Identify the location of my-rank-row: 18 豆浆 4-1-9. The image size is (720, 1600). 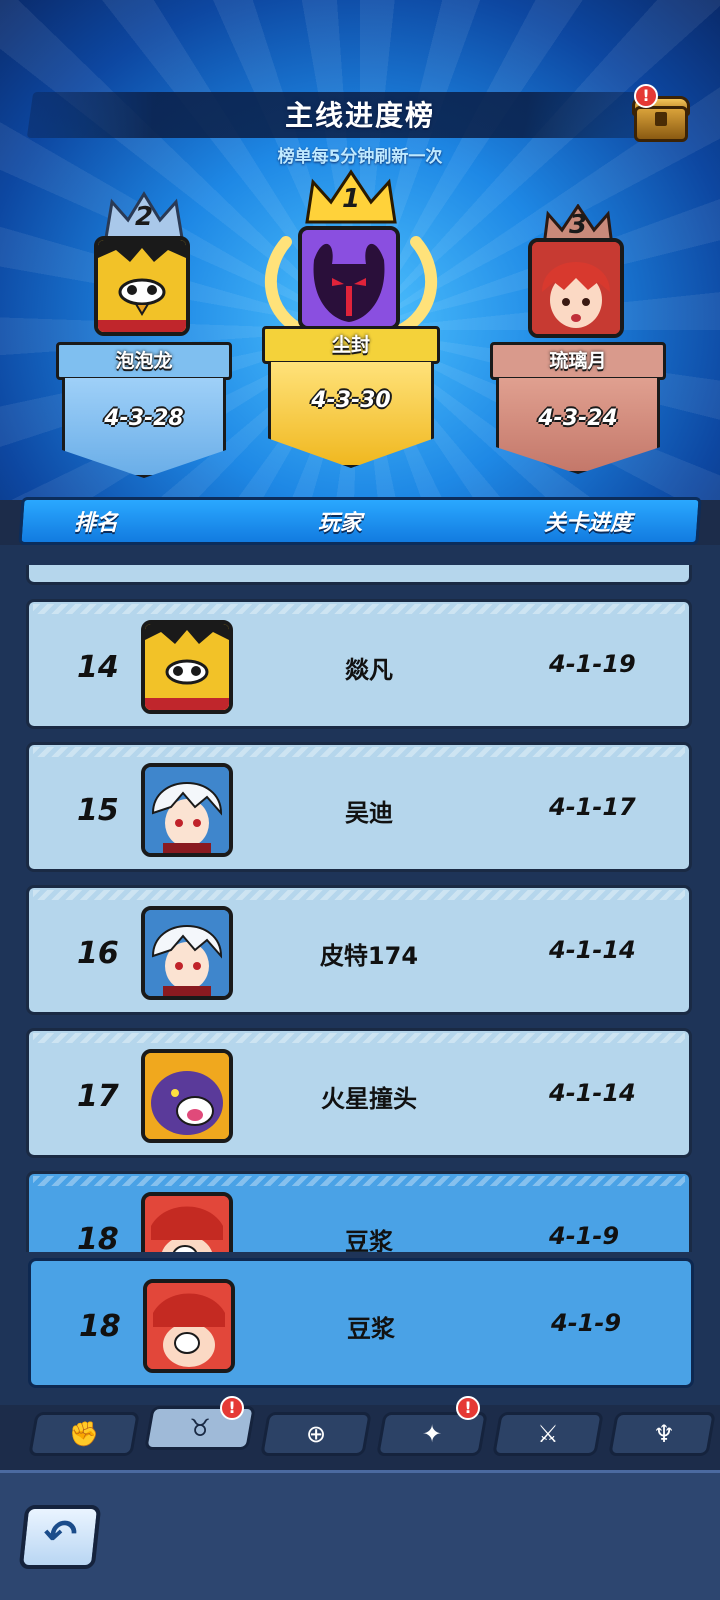
(361, 1323).